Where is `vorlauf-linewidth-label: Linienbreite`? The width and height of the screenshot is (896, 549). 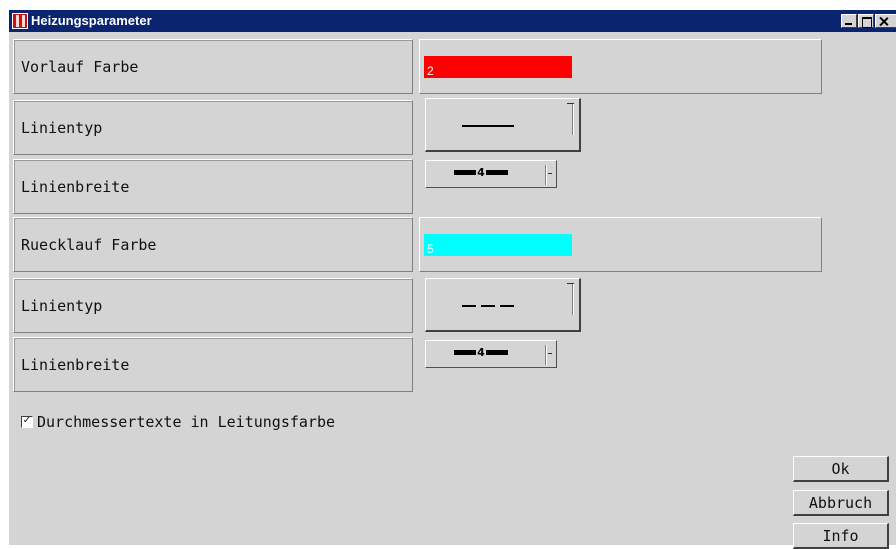
vorlauf-linewidth-label: Linienbreite is located at coordinates (213, 186).